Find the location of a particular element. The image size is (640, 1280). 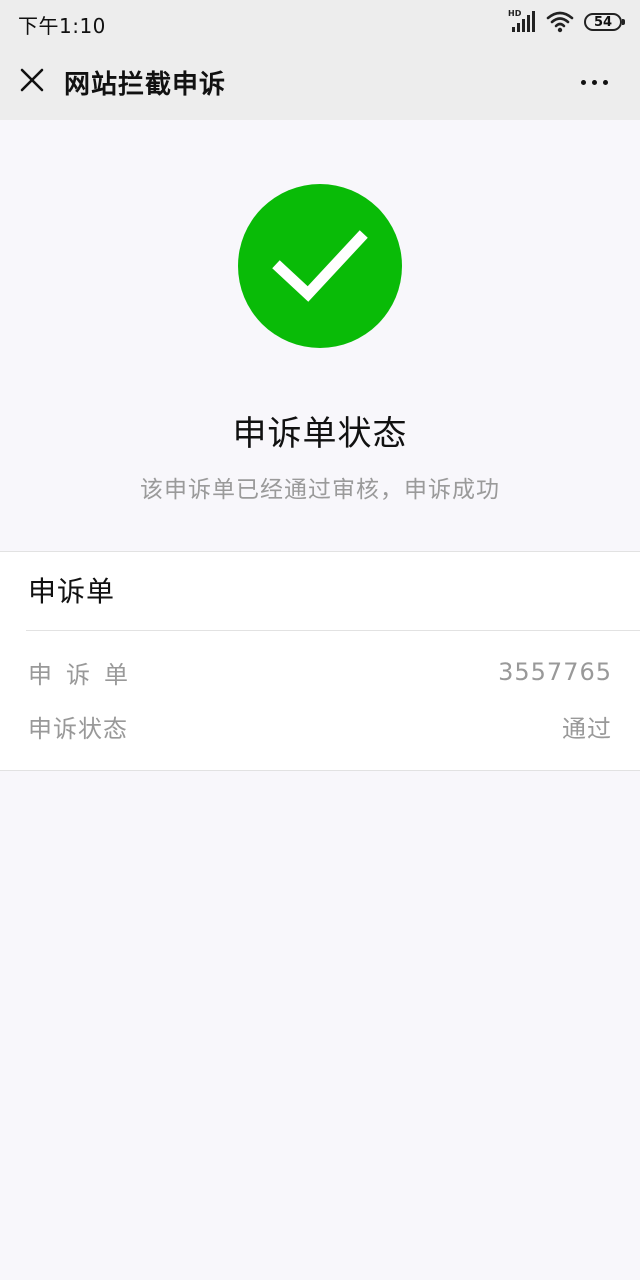

result-title: 申诉单状态 is located at coordinates (320, 434).